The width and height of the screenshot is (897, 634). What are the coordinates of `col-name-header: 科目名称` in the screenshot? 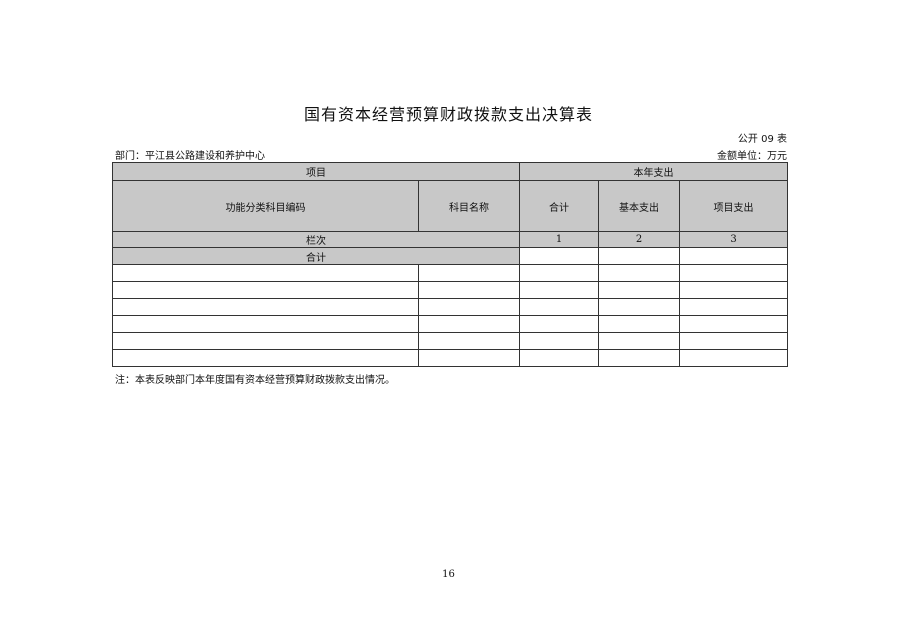 It's located at (469, 206).